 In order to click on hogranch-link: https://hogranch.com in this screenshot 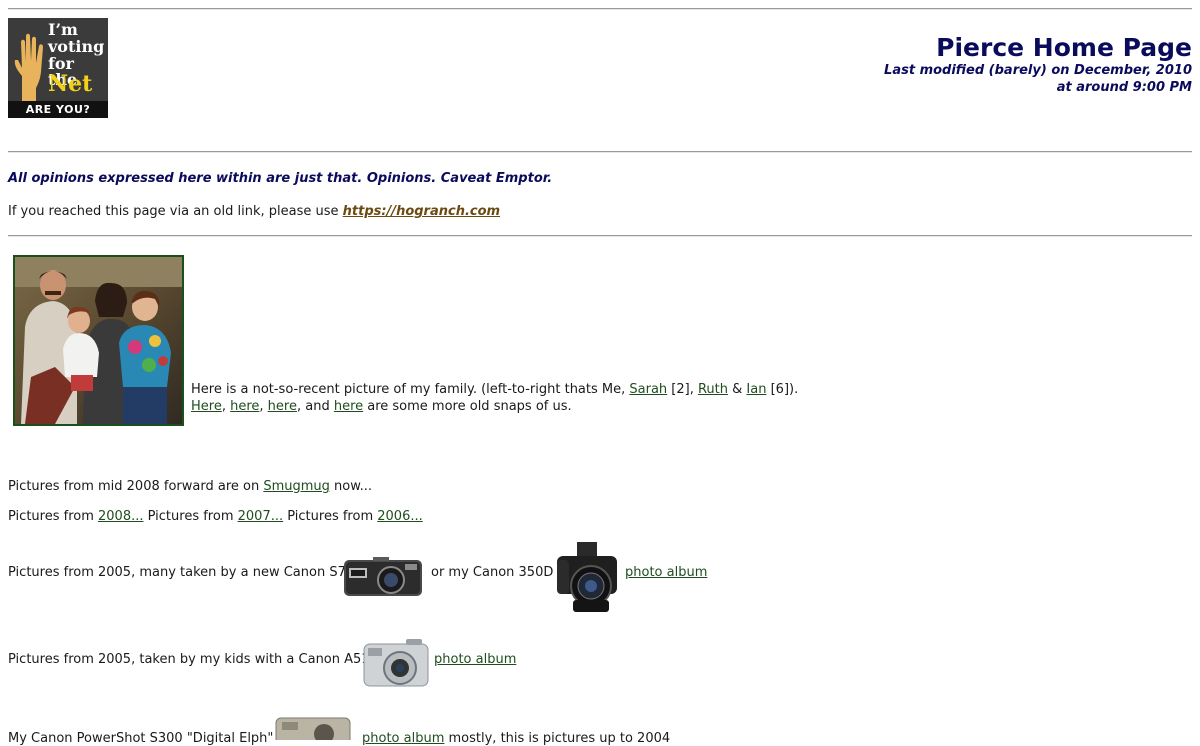, I will do `click(421, 211)`.